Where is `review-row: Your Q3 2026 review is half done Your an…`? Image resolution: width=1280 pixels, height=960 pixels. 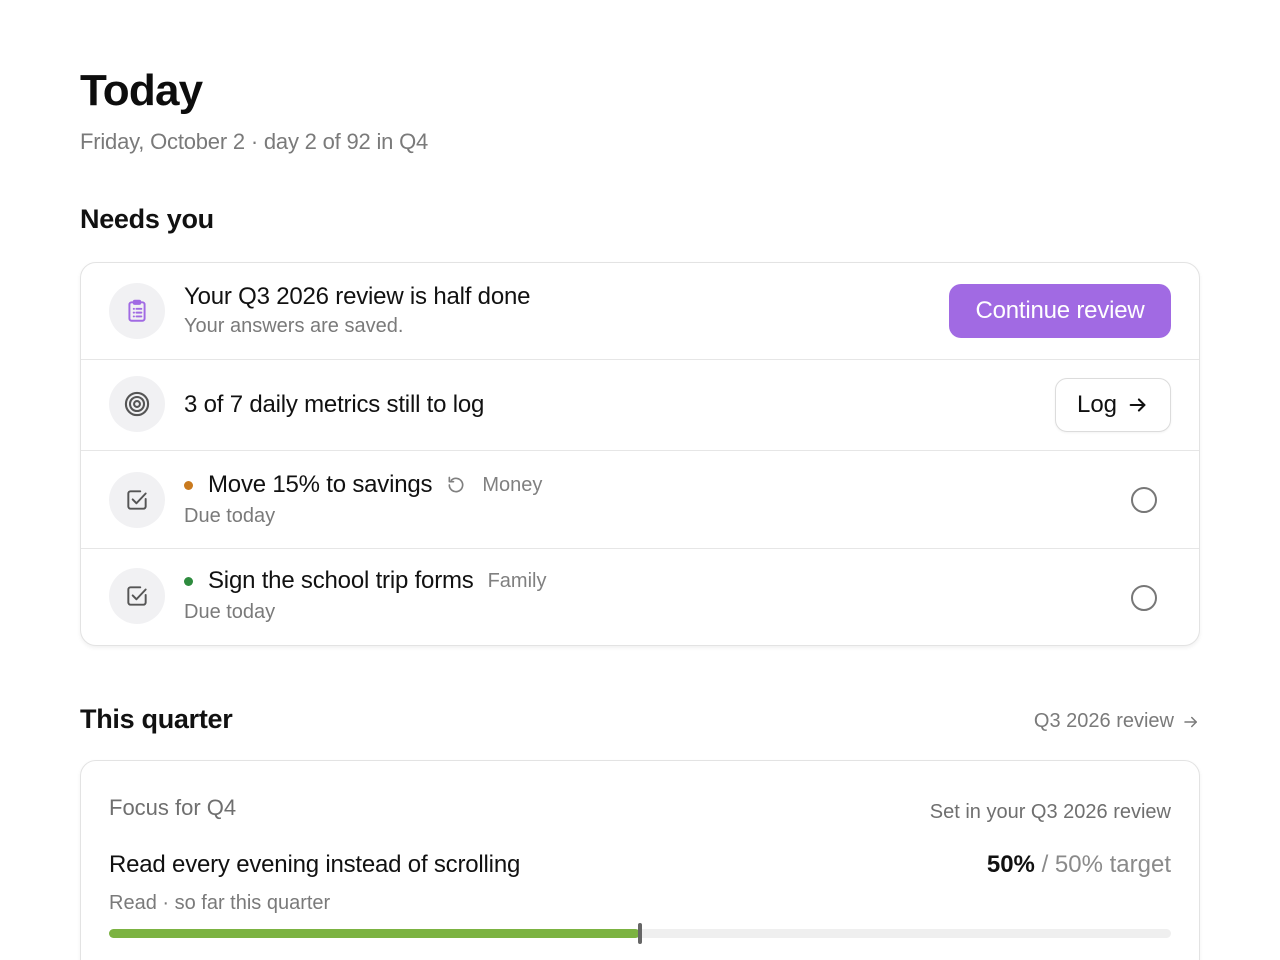 review-row: Your Q3 2026 review is half done Your an… is located at coordinates (640, 311).